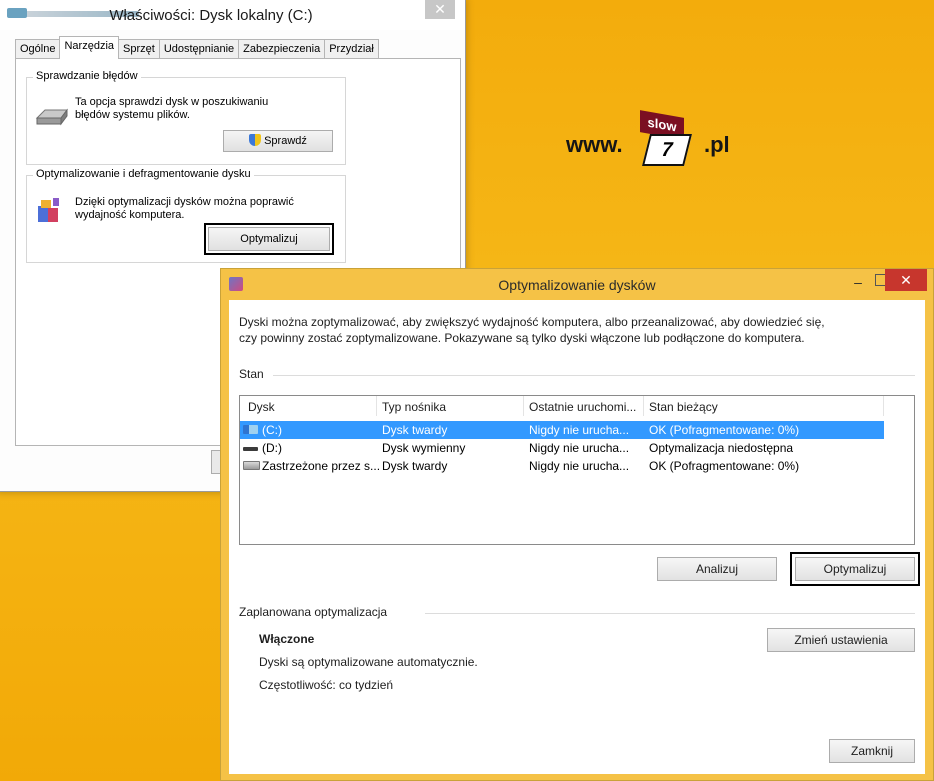  I want to click on optimize-title-bar: Optymalizowanie dysków – ✕, so click(577, 284).